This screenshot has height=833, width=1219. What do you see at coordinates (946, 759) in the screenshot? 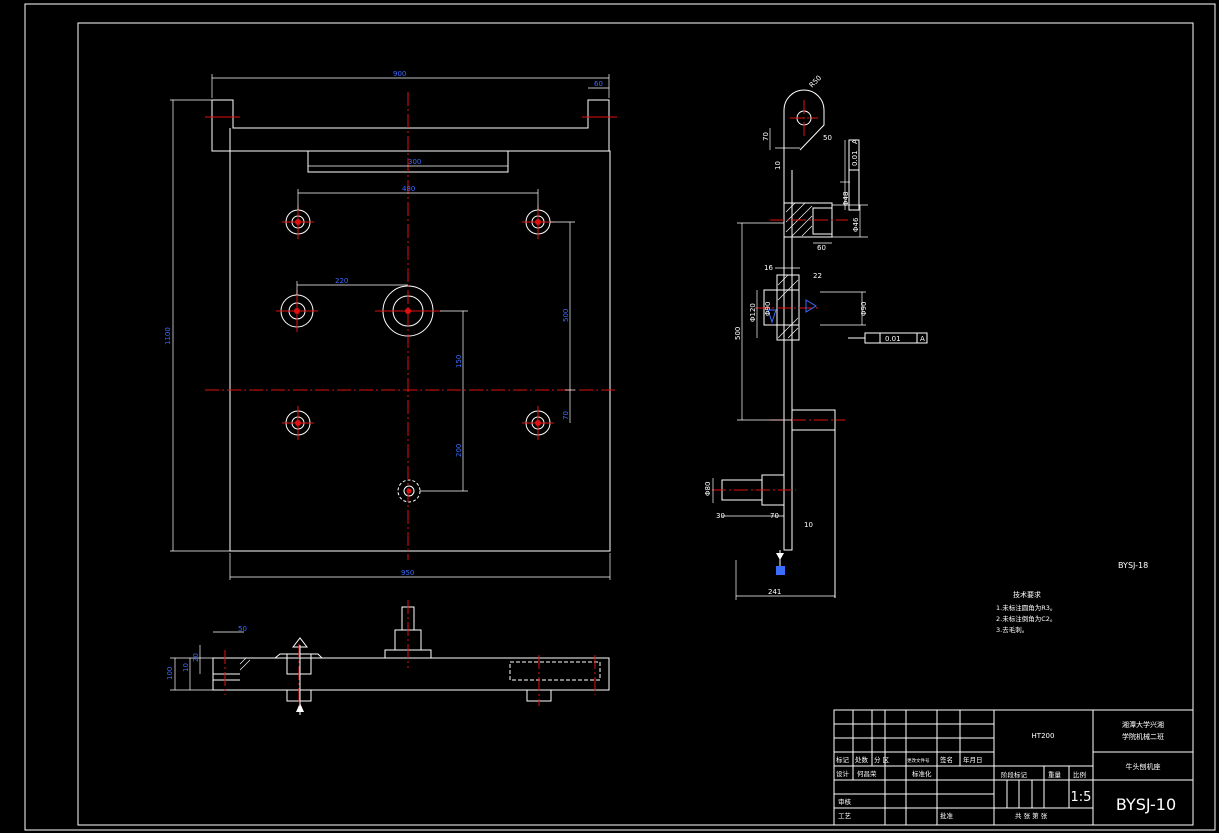
I see `tb-row1-c5: 签名` at bounding box center [946, 759].